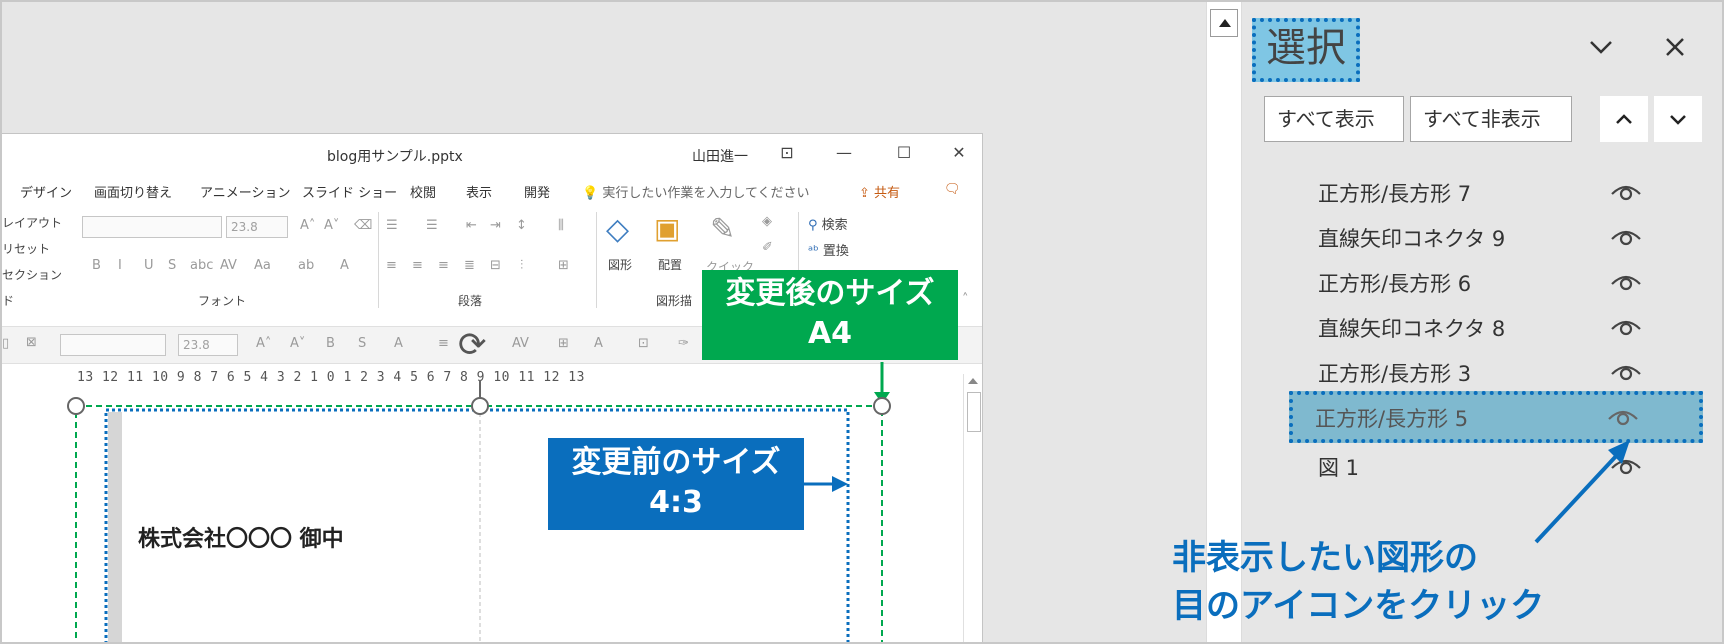 This screenshot has width=1724, height=644. I want to click on bring-forward-icon, so click(1624, 119).